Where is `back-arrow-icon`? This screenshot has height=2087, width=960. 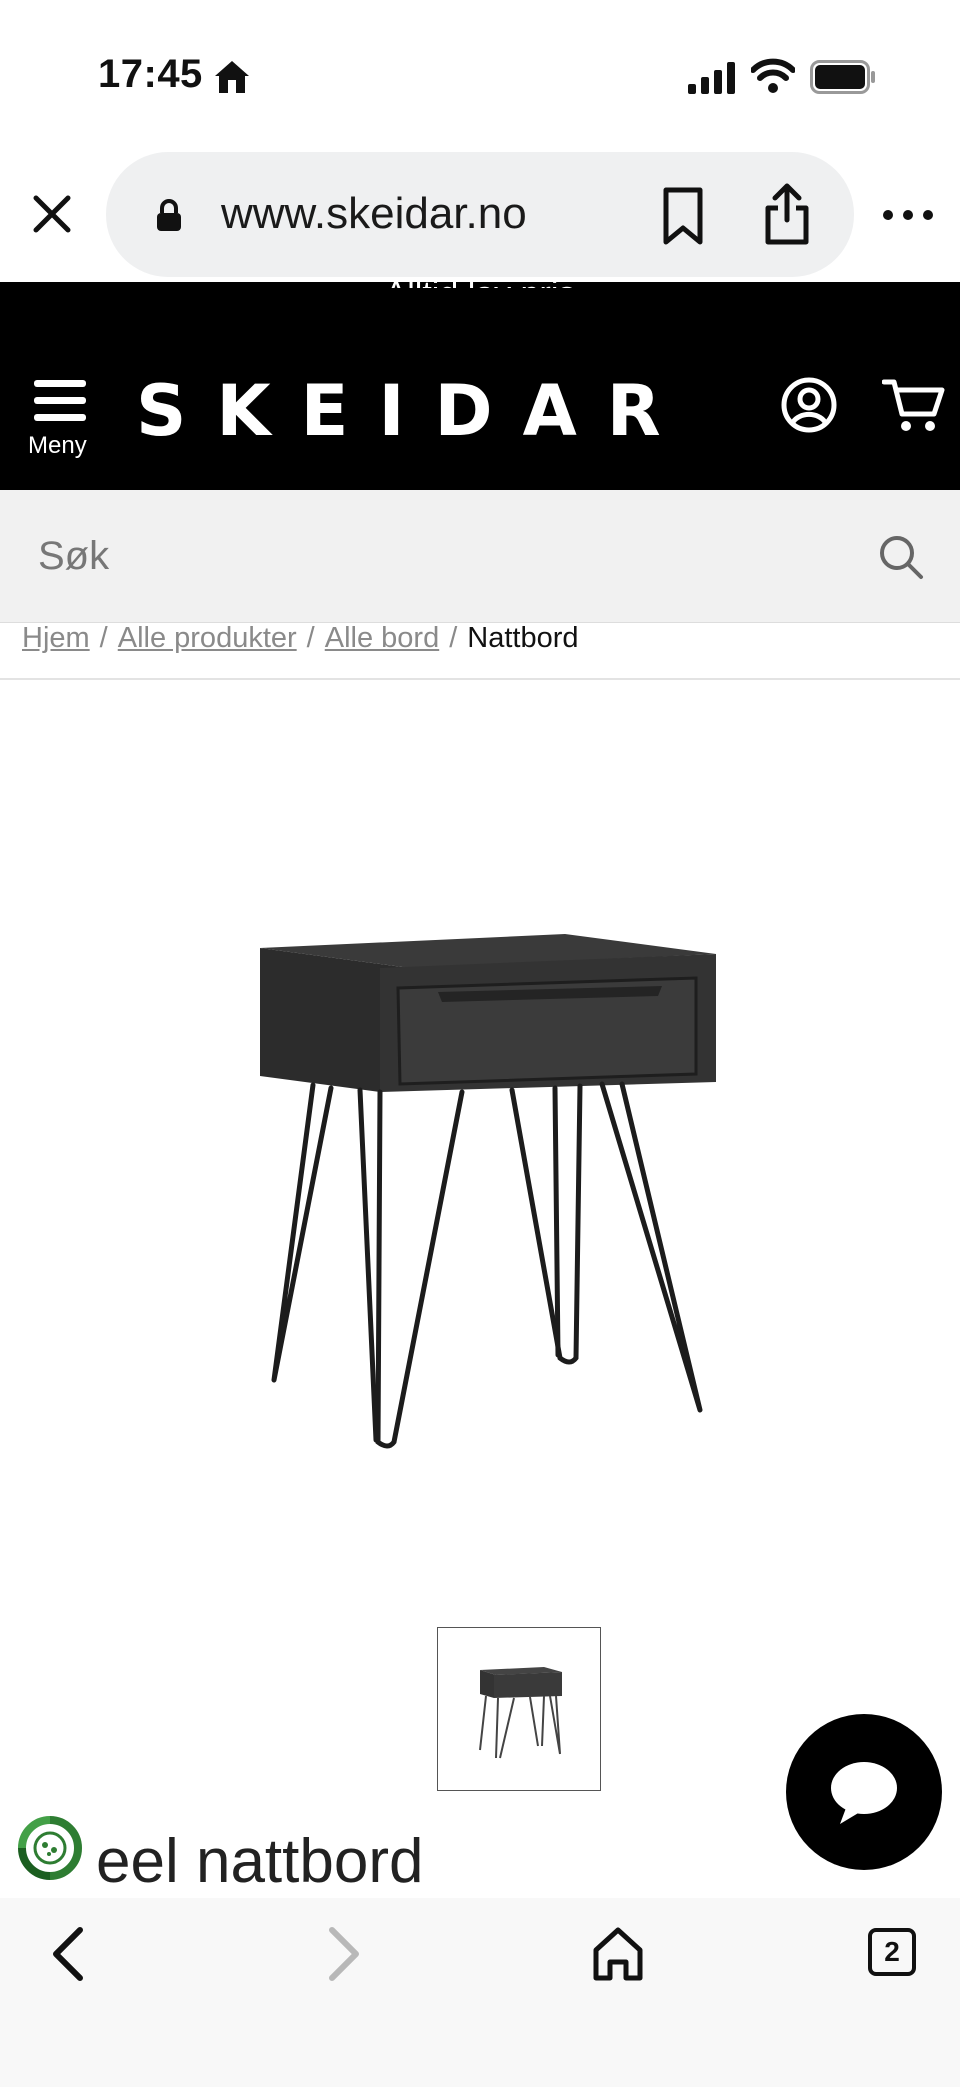 back-arrow-icon is located at coordinates (68, 1954).